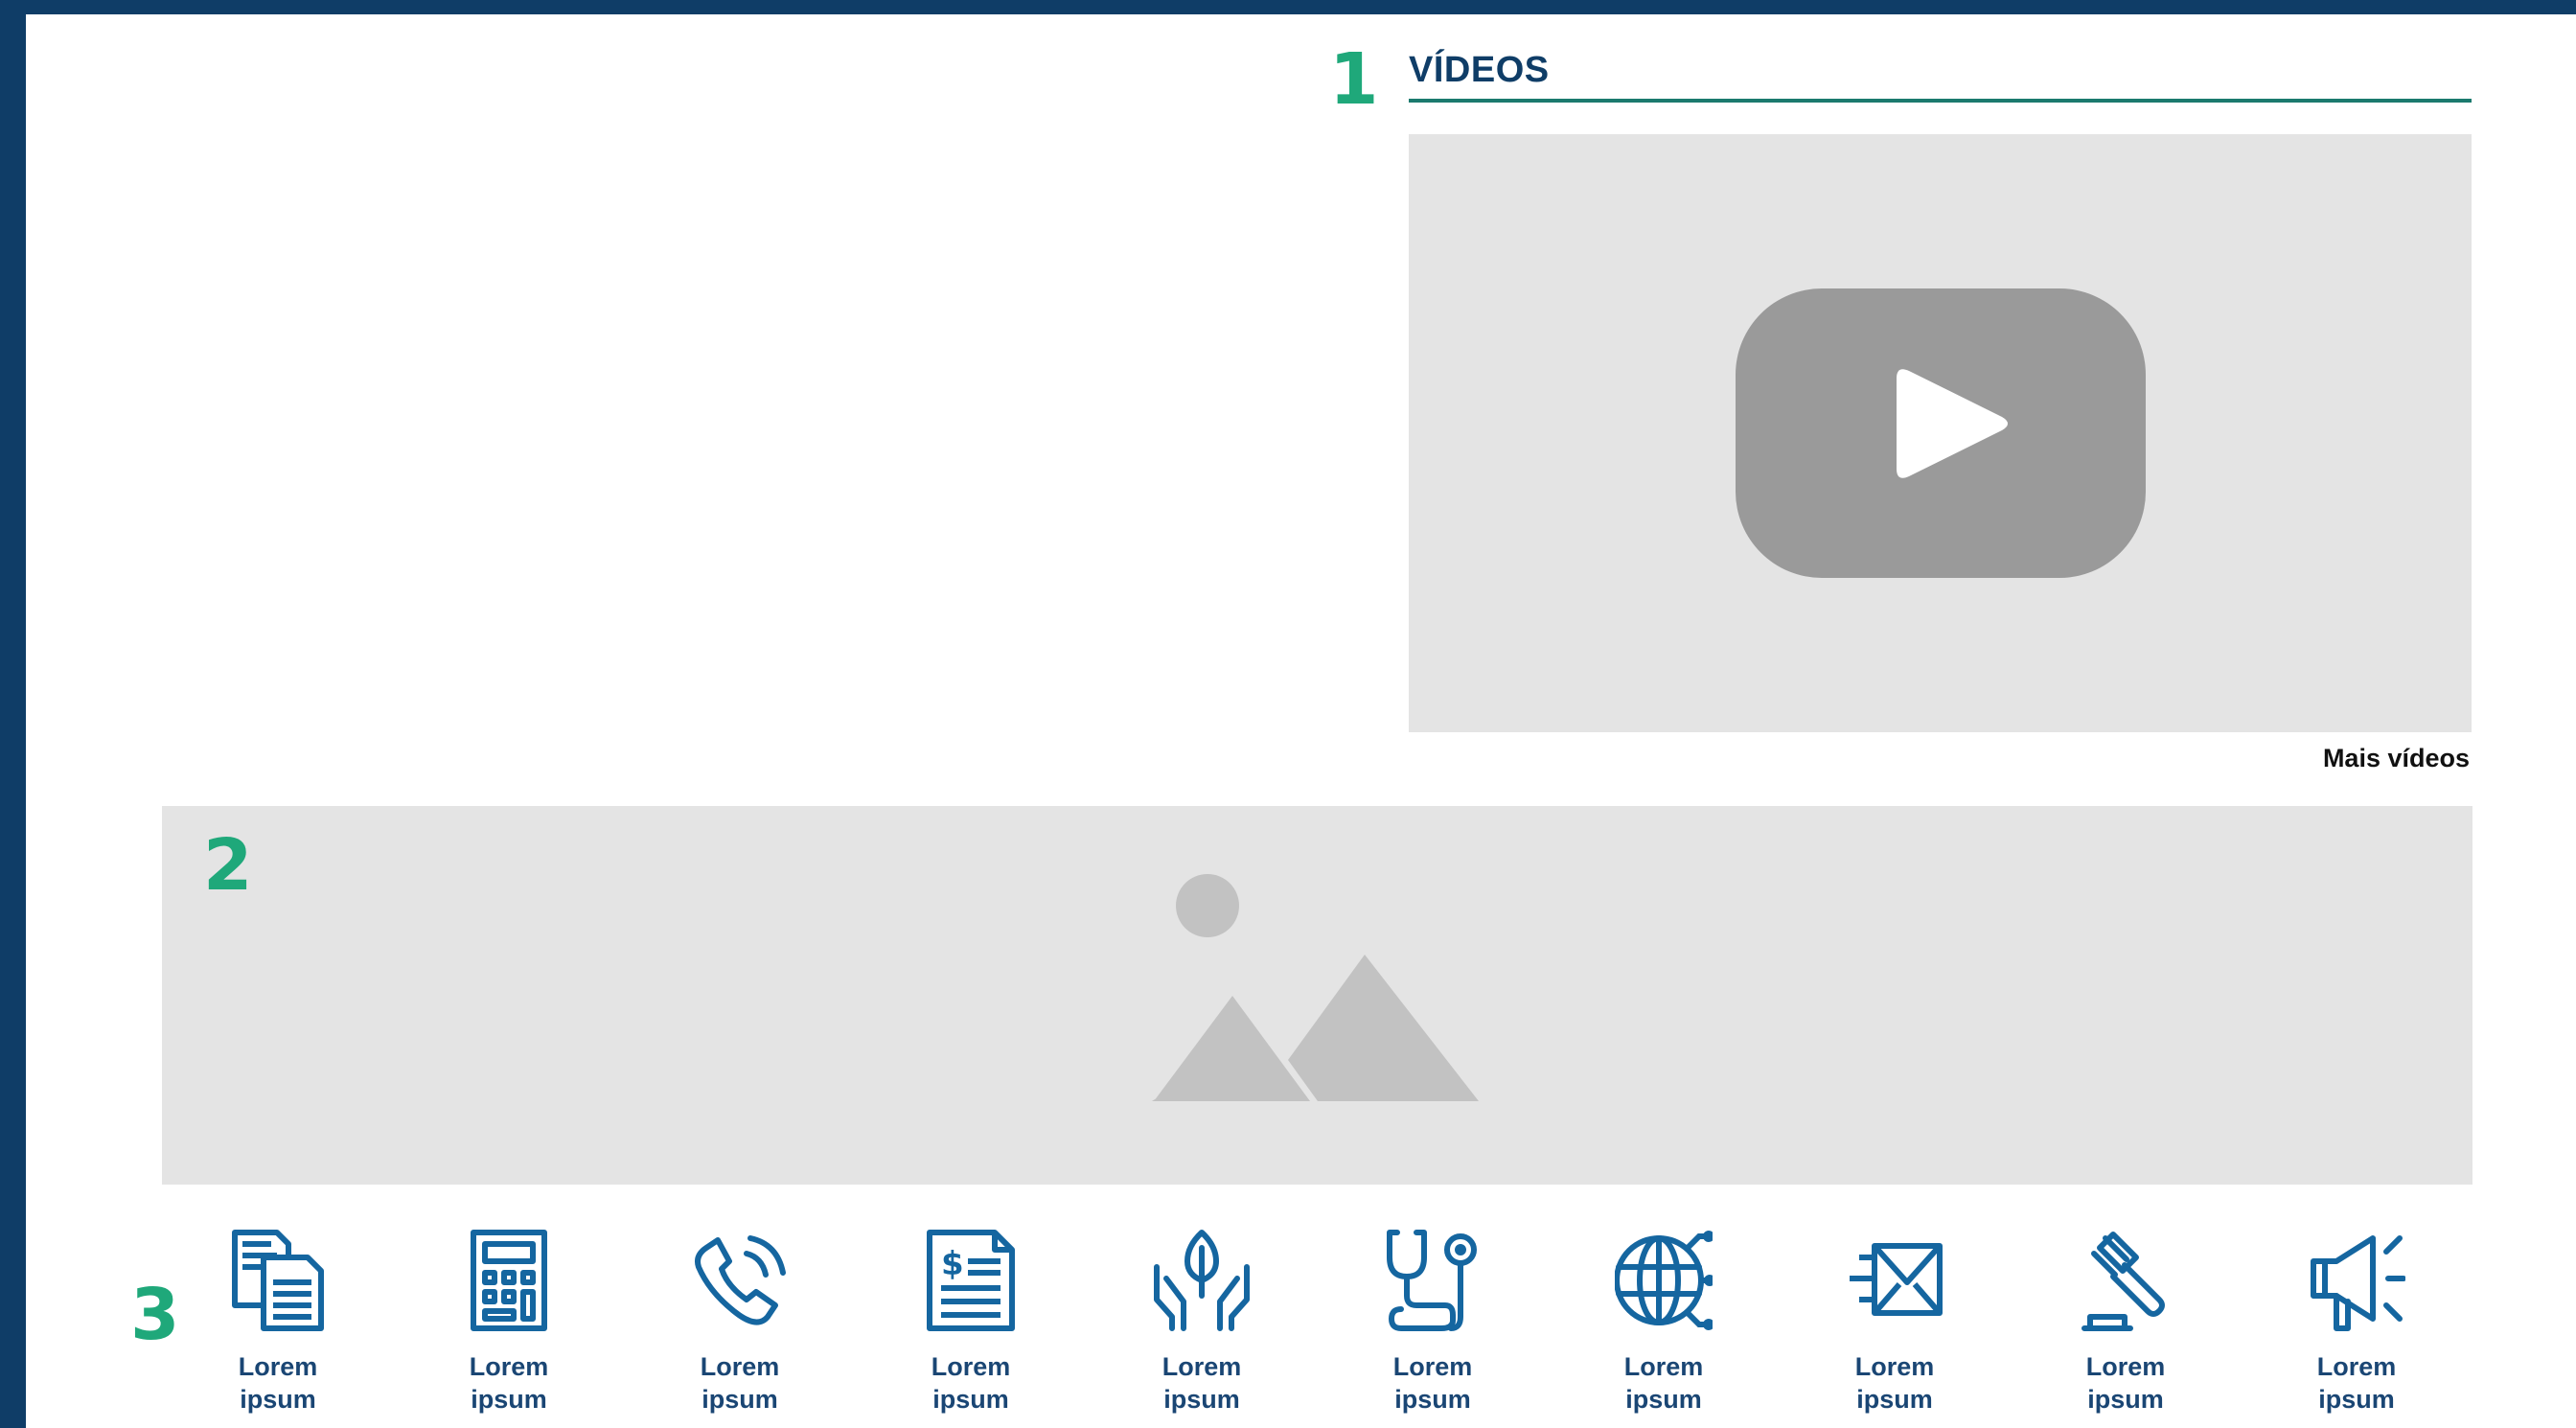 The image size is (2576, 1428). Describe the element at coordinates (1940, 101) in the screenshot. I see `title-underline` at that location.